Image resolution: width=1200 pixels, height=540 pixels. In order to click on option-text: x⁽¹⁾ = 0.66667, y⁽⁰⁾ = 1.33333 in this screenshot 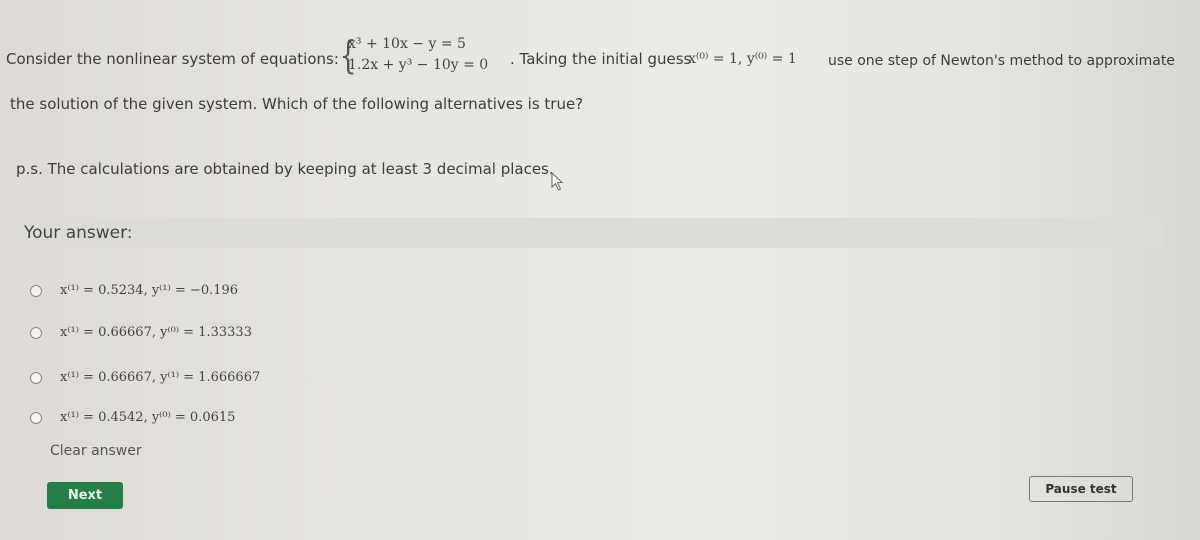, I will do `click(156, 332)`.